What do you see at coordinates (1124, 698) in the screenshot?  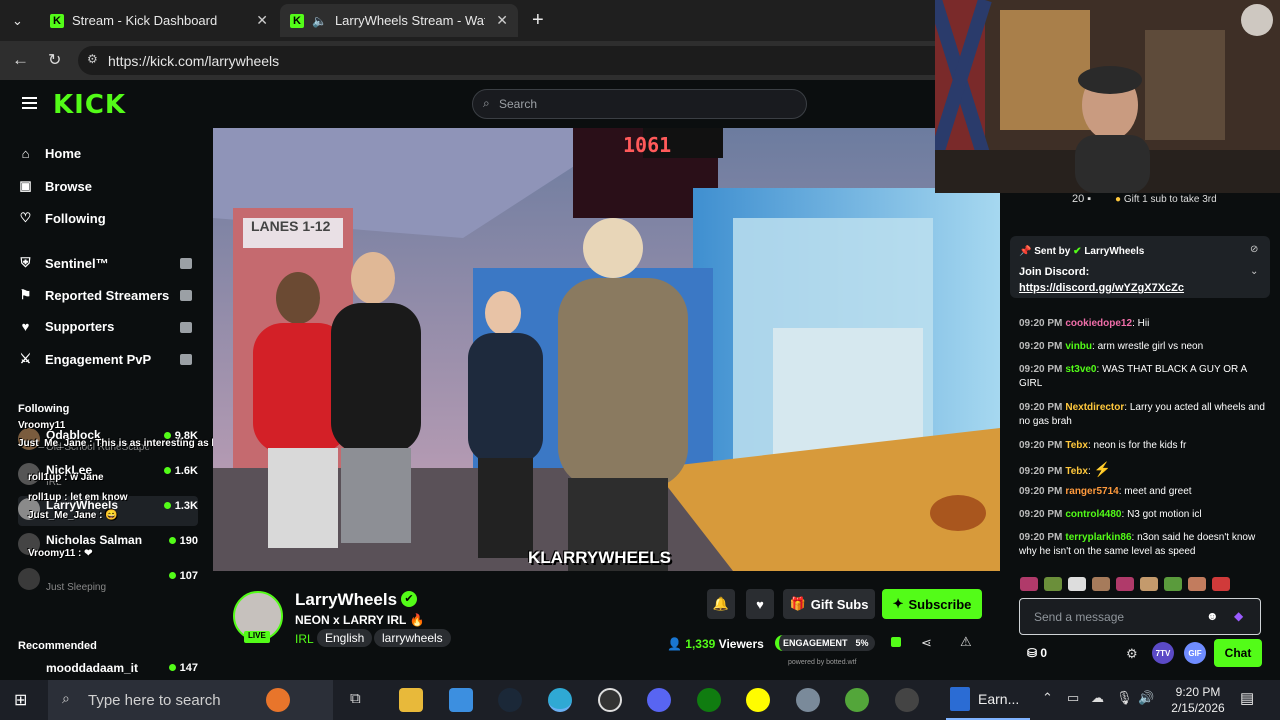 I see `microphone-icon: 🎙` at bounding box center [1124, 698].